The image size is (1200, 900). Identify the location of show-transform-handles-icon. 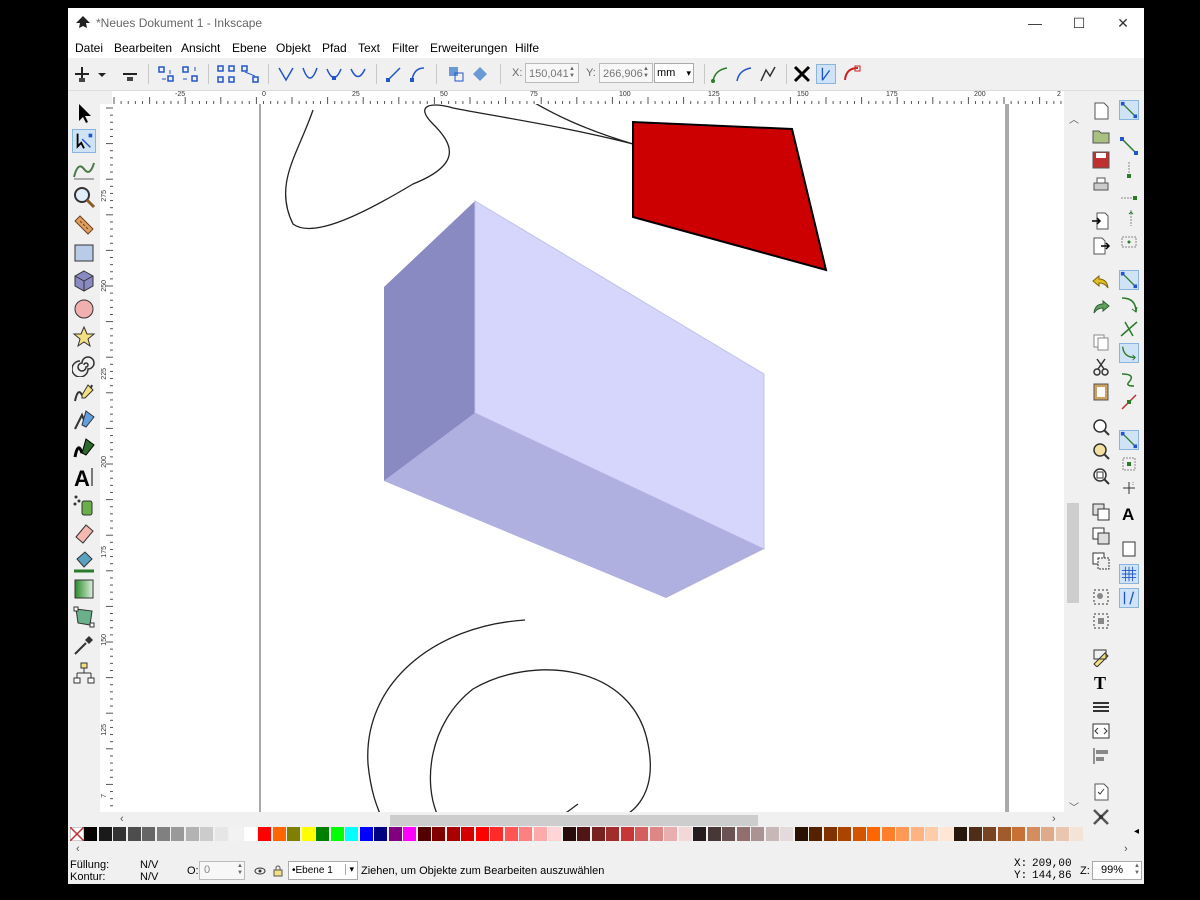
(720, 74).